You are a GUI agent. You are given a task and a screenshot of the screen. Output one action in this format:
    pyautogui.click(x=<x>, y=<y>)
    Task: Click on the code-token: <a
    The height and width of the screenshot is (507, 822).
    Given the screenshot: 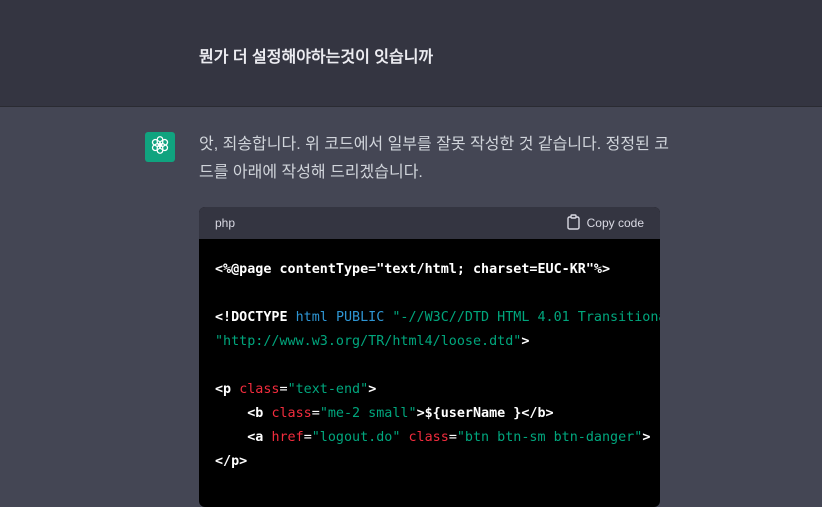 What is the action you would take?
    pyautogui.click(x=255, y=437)
    